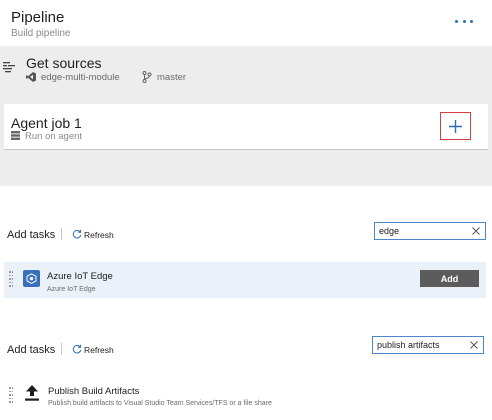 The image size is (492, 420). Describe the element at coordinates (80, 77) in the screenshot. I see `repository-name: edge-multi-module` at that location.